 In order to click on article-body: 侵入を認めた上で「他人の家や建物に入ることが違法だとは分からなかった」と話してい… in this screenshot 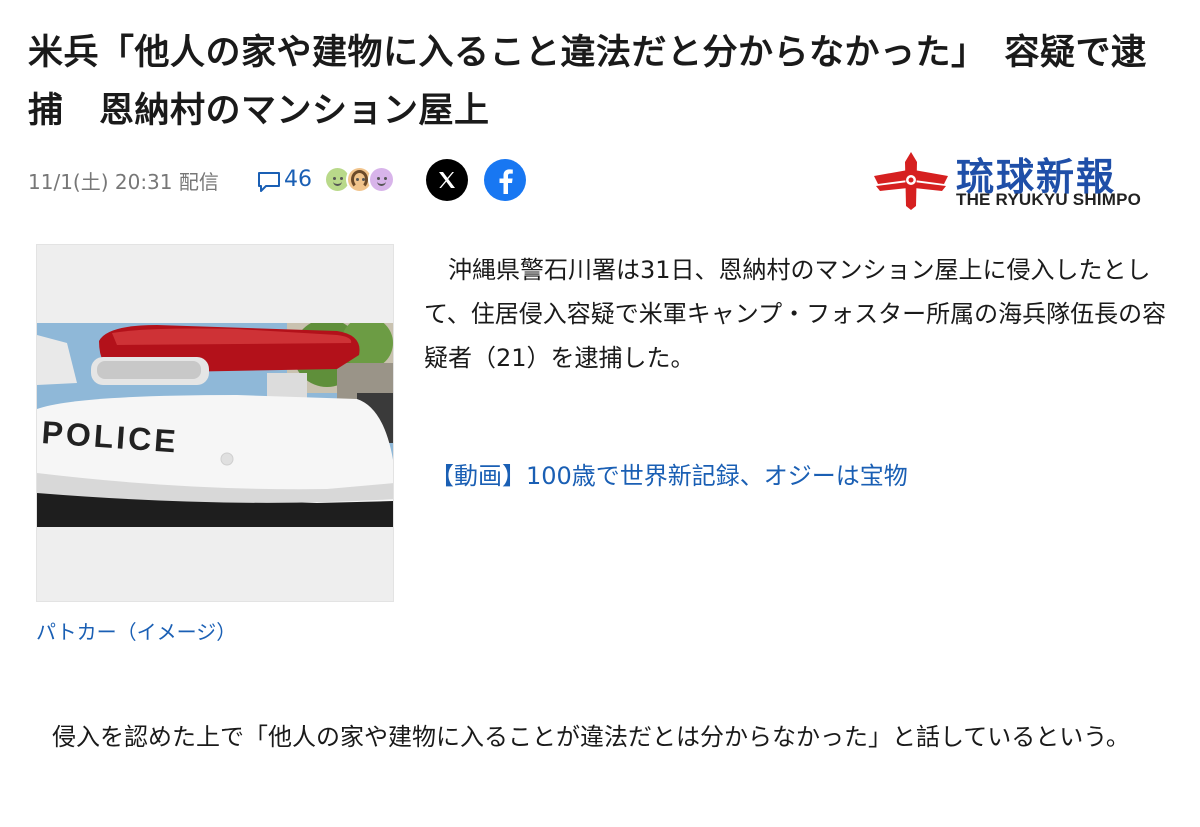, I will do `click(579, 737)`.